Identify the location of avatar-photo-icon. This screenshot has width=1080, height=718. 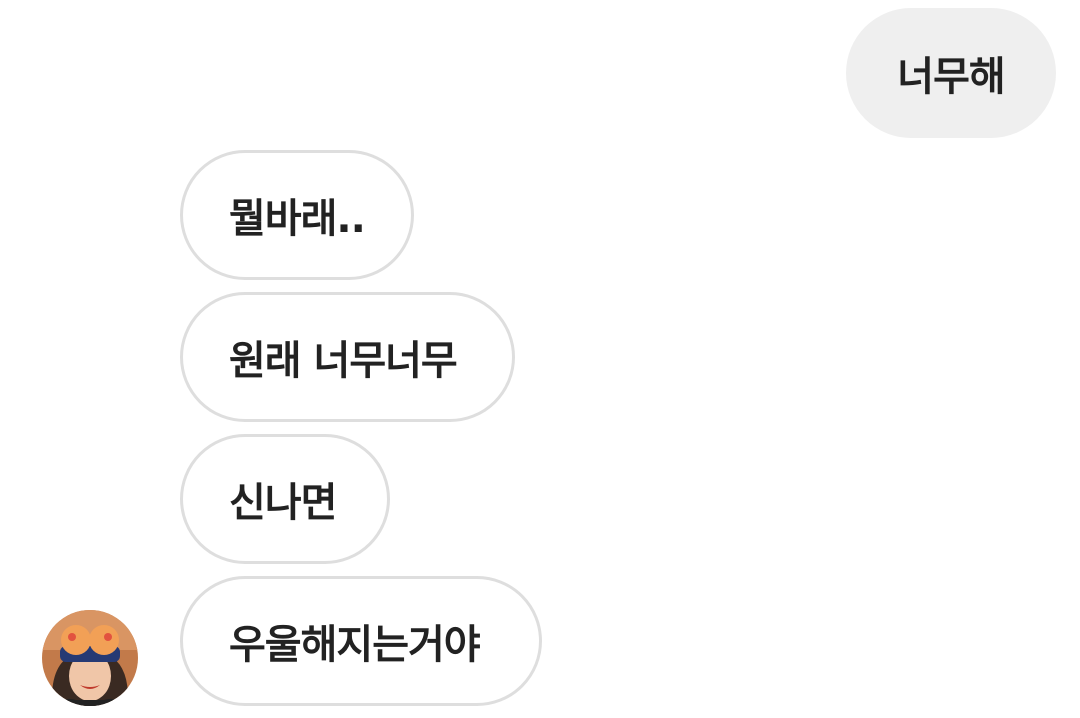
(90, 658).